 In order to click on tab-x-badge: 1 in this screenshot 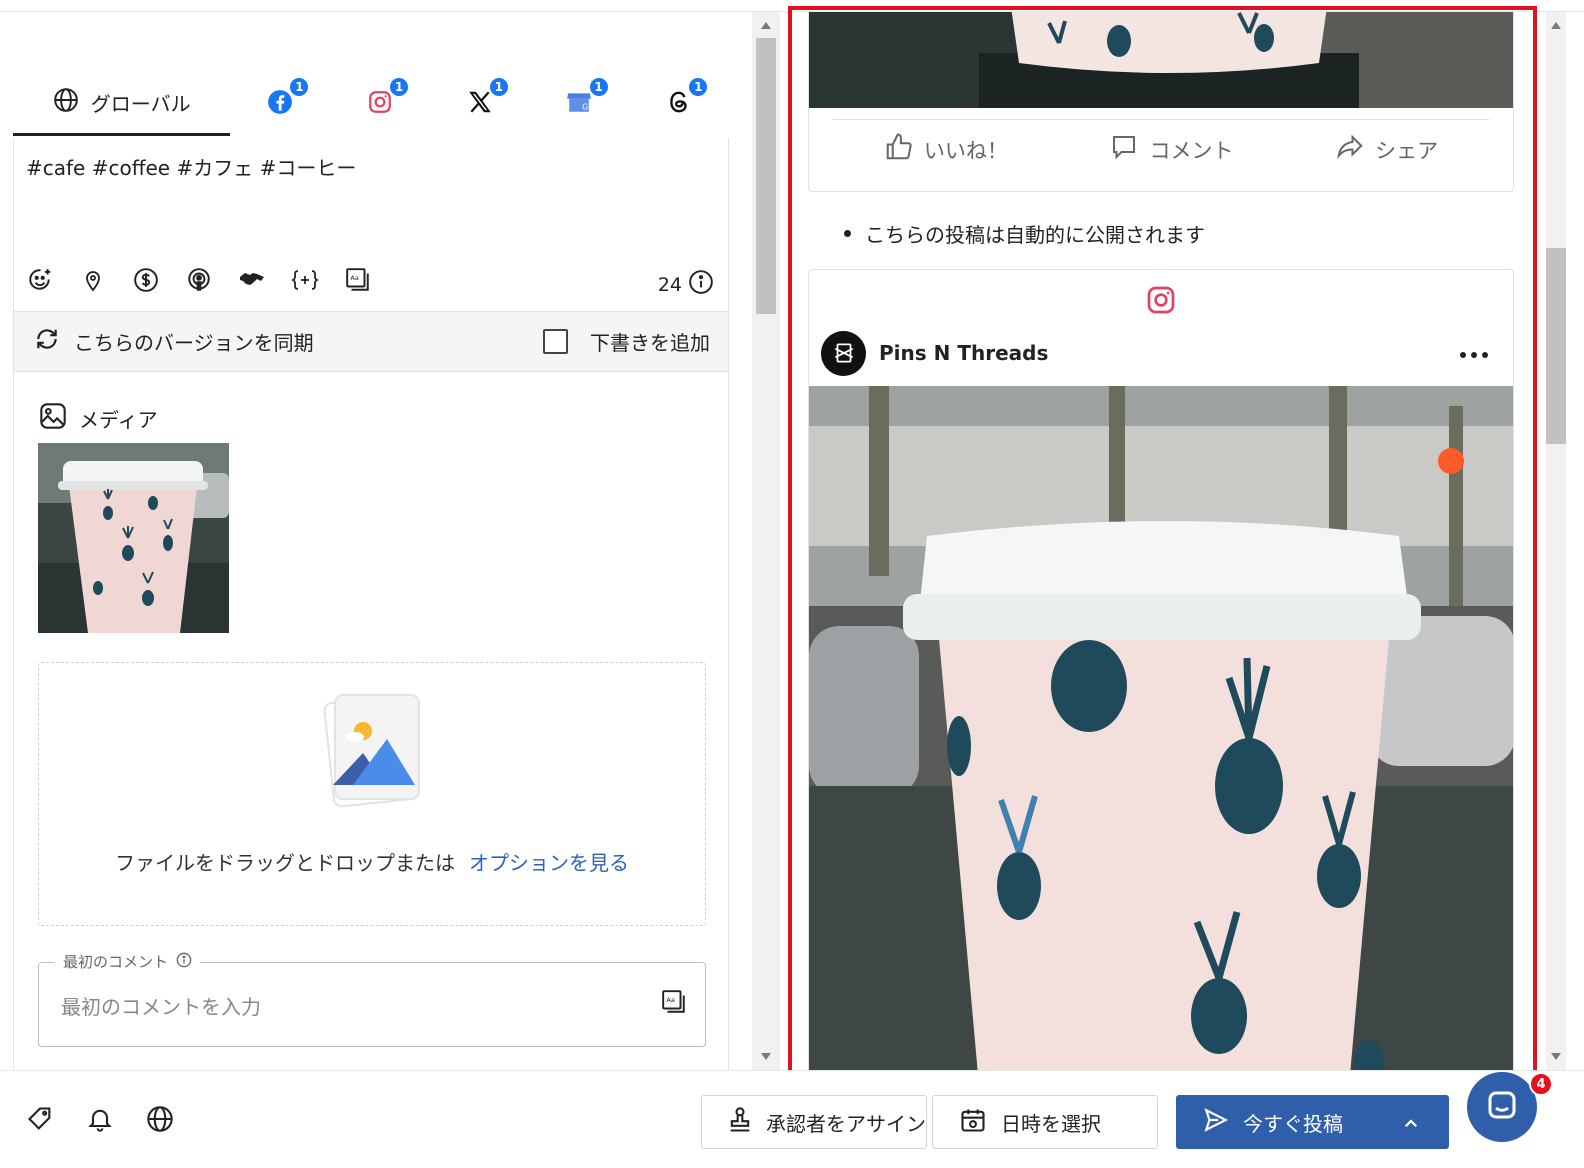, I will do `click(498, 87)`.